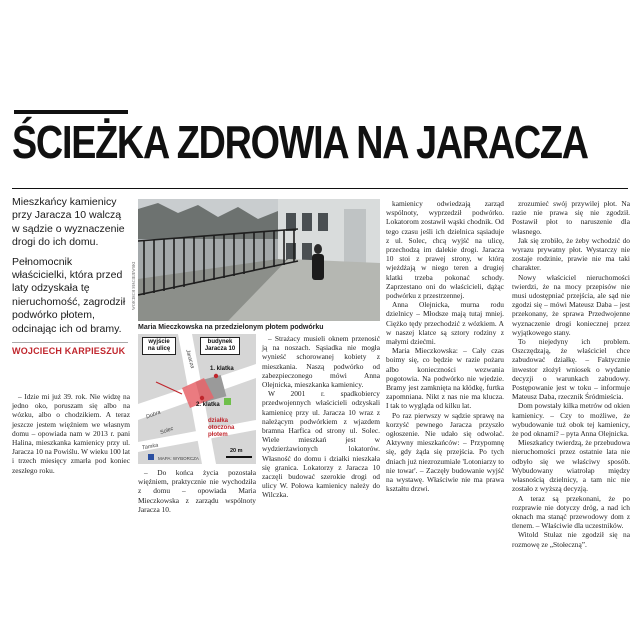  I want to click on article-photo, so click(259, 260).